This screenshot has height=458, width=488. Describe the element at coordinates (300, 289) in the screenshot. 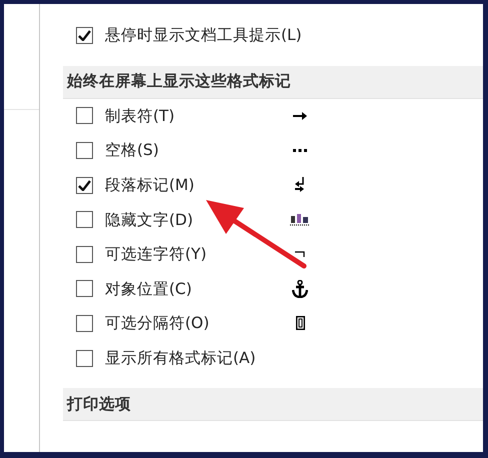

I see `anchor-icon` at that location.